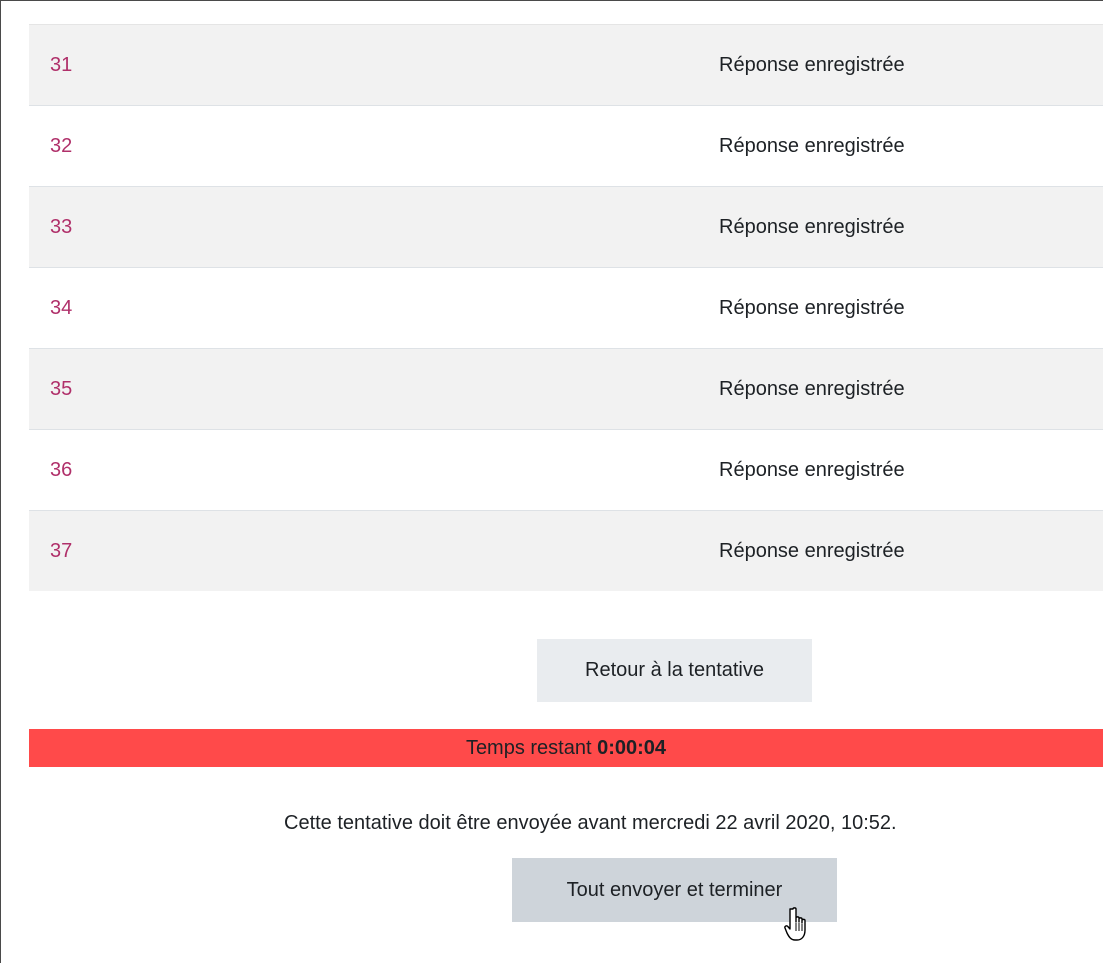 Image resolution: width=1103 pixels, height=963 pixels. What do you see at coordinates (61, 227) in the screenshot?
I see `question-link-33: 33` at bounding box center [61, 227].